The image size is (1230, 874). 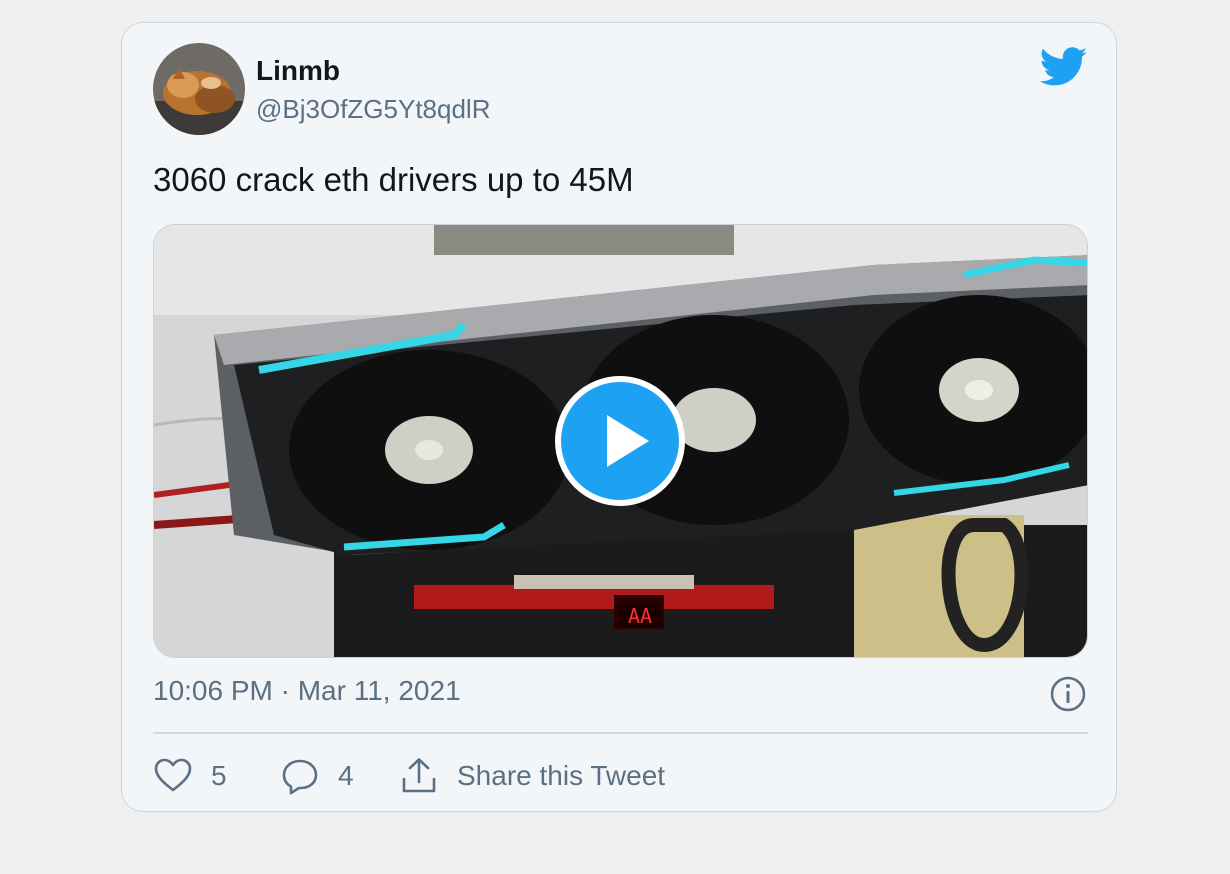 What do you see at coordinates (219, 775) in the screenshot?
I see `like-count: 5` at bounding box center [219, 775].